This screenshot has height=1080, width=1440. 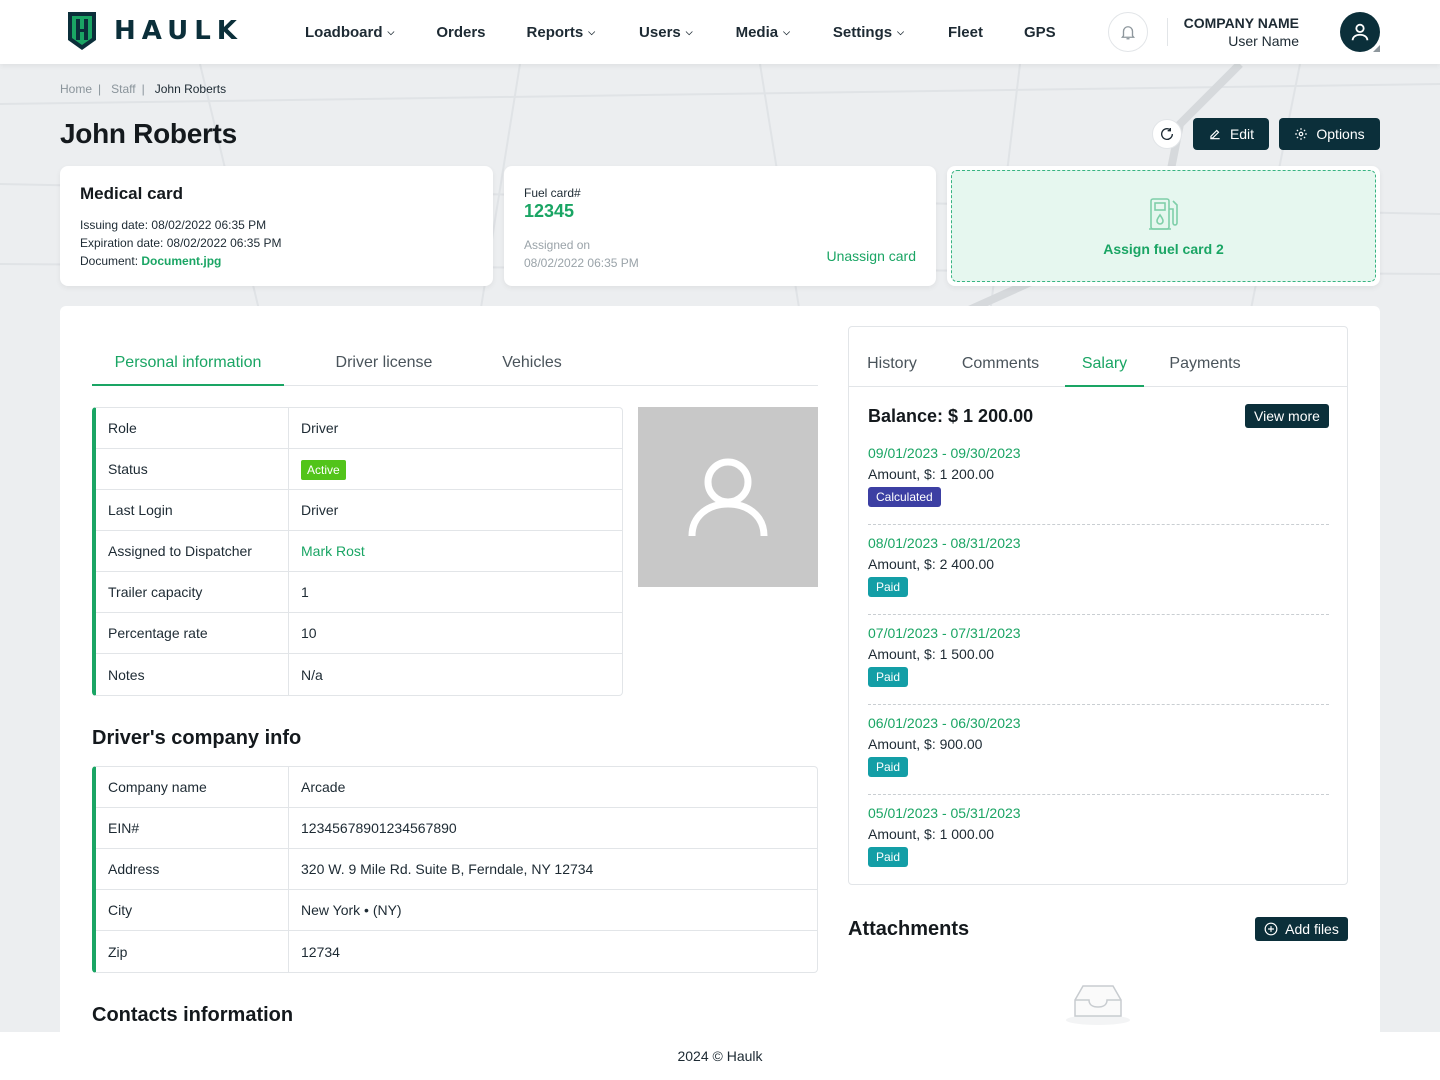 What do you see at coordinates (122, 243) in the screenshot?
I see `expiration-date-label: Expiration date:` at bounding box center [122, 243].